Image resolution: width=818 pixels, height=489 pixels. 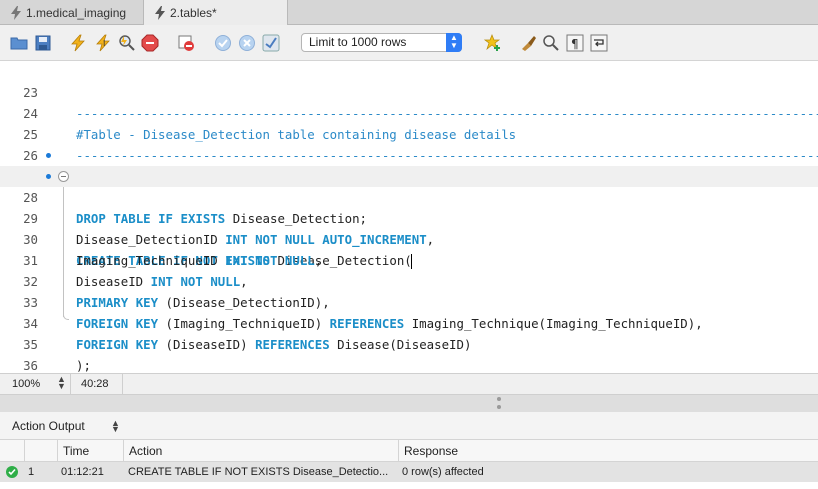 I want to click on tab-medical-imaging: 1.medical_imaging, so click(x=72, y=12).